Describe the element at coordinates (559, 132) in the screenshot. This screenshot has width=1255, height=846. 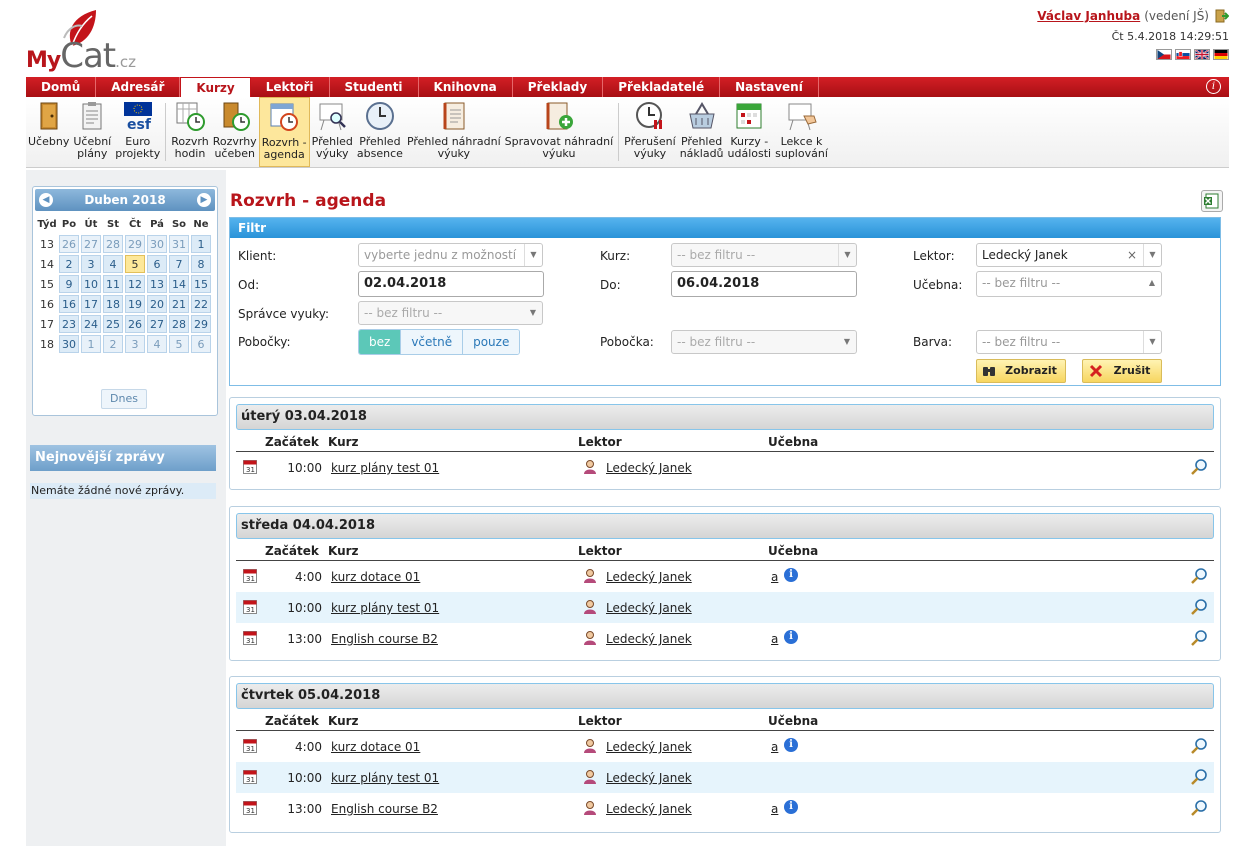
I see `tool-spravovat-nahradni-vyuku: Spravovat náhradní výuku` at that location.